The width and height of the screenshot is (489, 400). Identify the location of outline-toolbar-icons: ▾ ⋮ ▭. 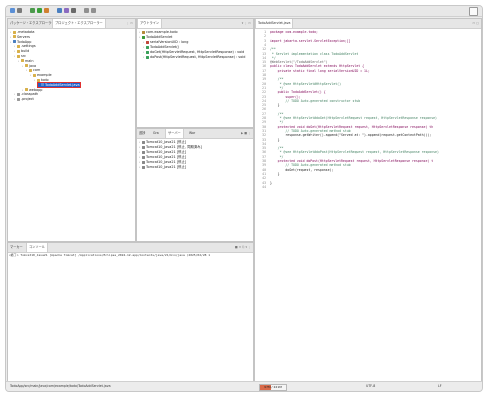
(246, 23).